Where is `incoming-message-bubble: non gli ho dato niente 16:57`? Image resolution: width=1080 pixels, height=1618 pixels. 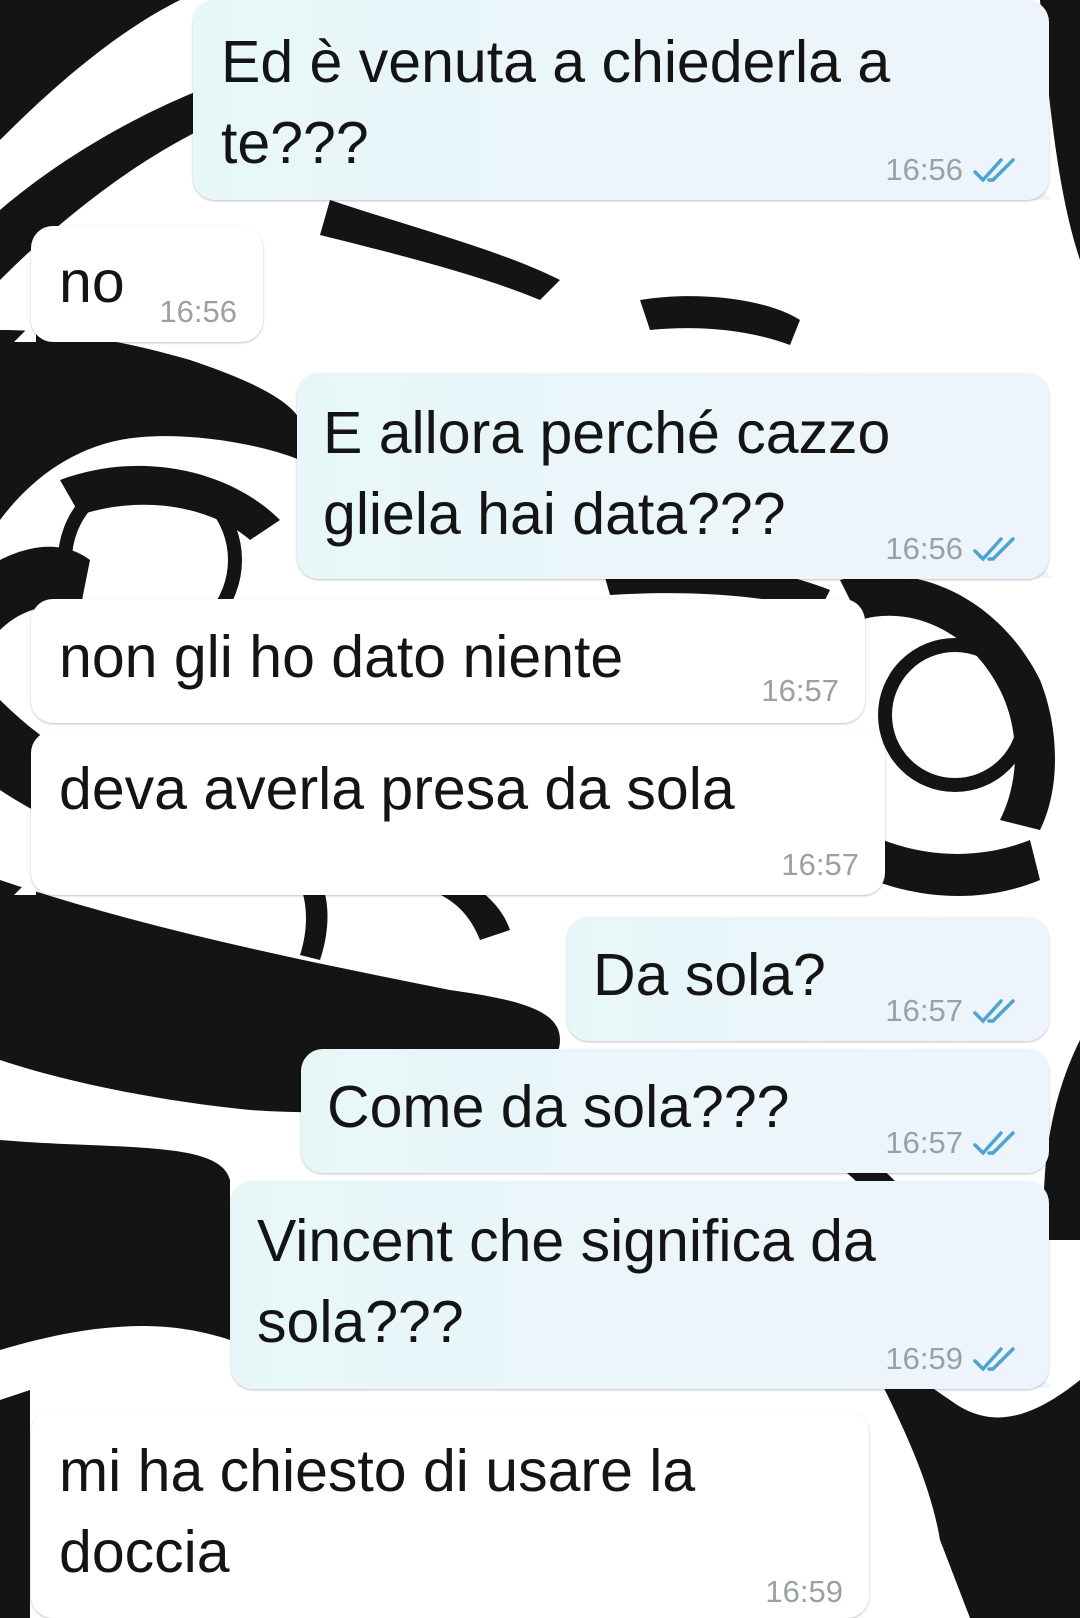
incoming-message-bubble: non gli ho dato niente 16:57 is located at coordinates (448, 661).